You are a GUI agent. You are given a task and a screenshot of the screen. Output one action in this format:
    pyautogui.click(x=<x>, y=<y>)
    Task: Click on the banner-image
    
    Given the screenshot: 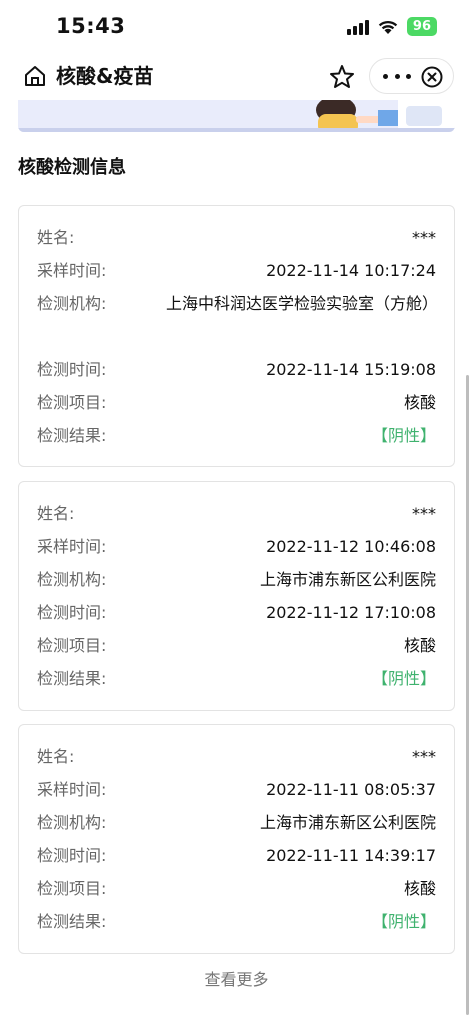 What is the action you would take?
    pyautogui.click(x=236, y=116)
    